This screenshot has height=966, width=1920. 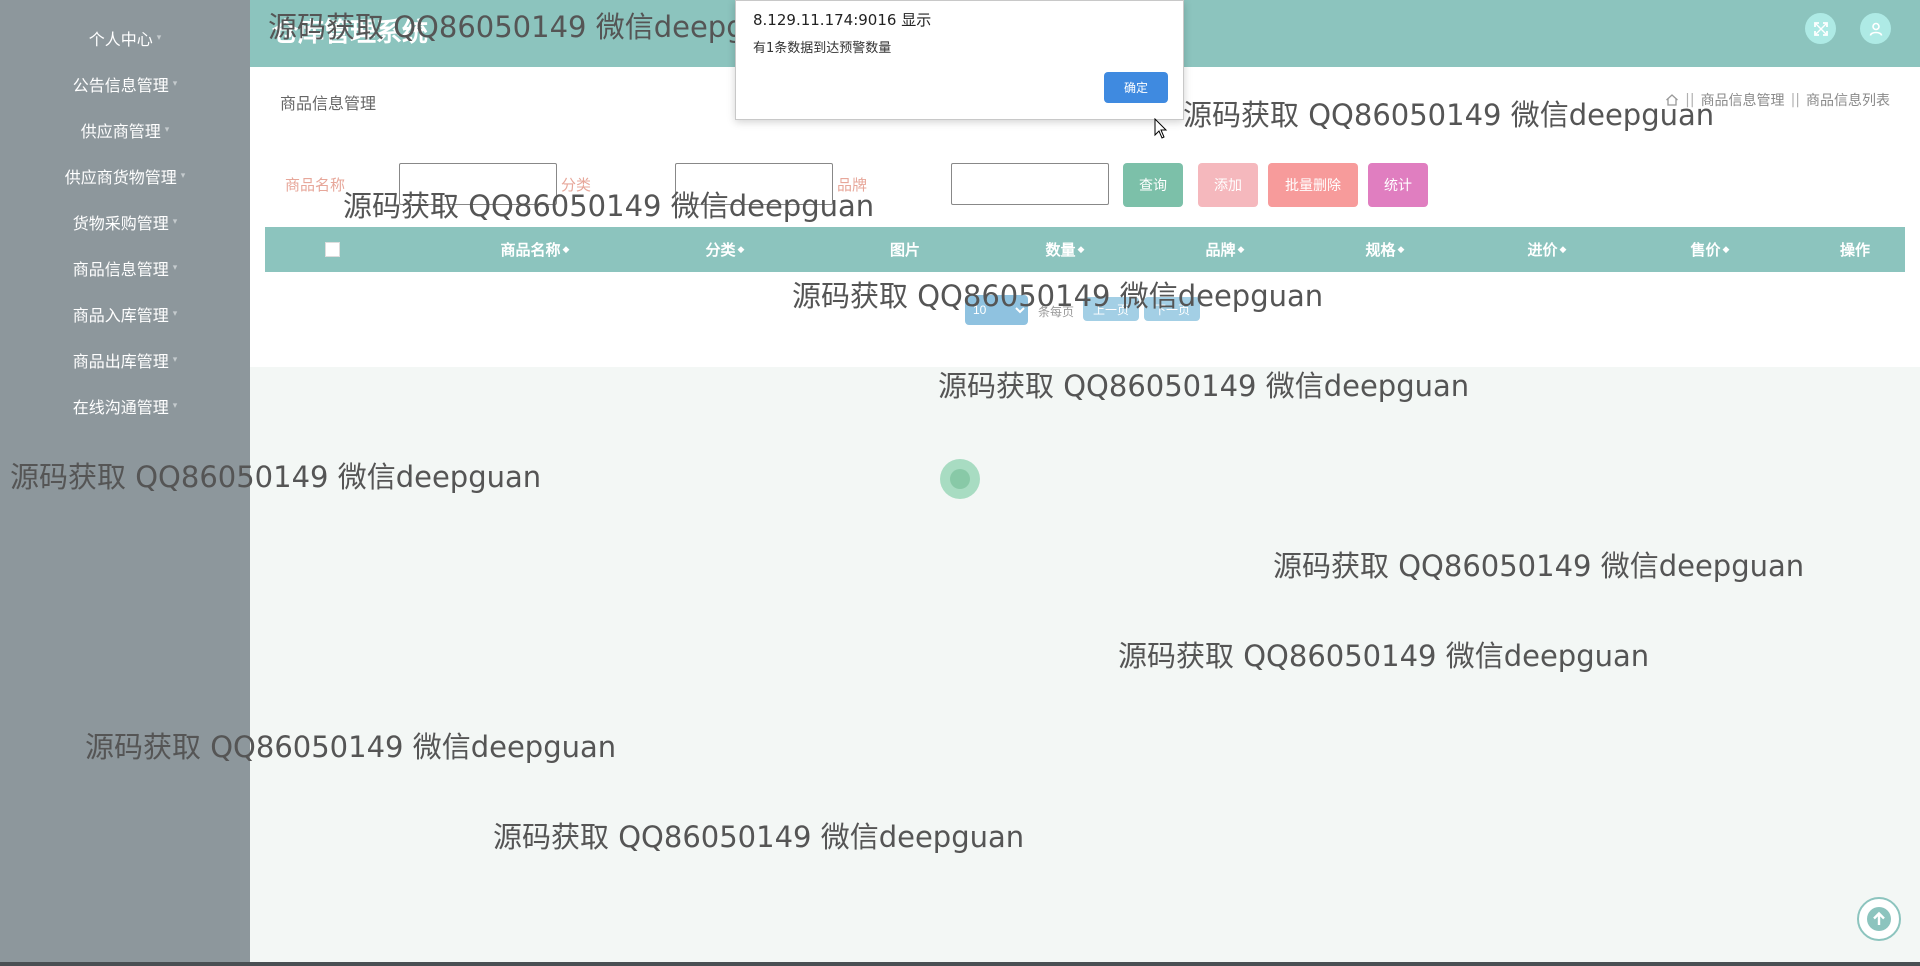 I want to click on column-header-actions: 操作, so click(x=1854, y=250).